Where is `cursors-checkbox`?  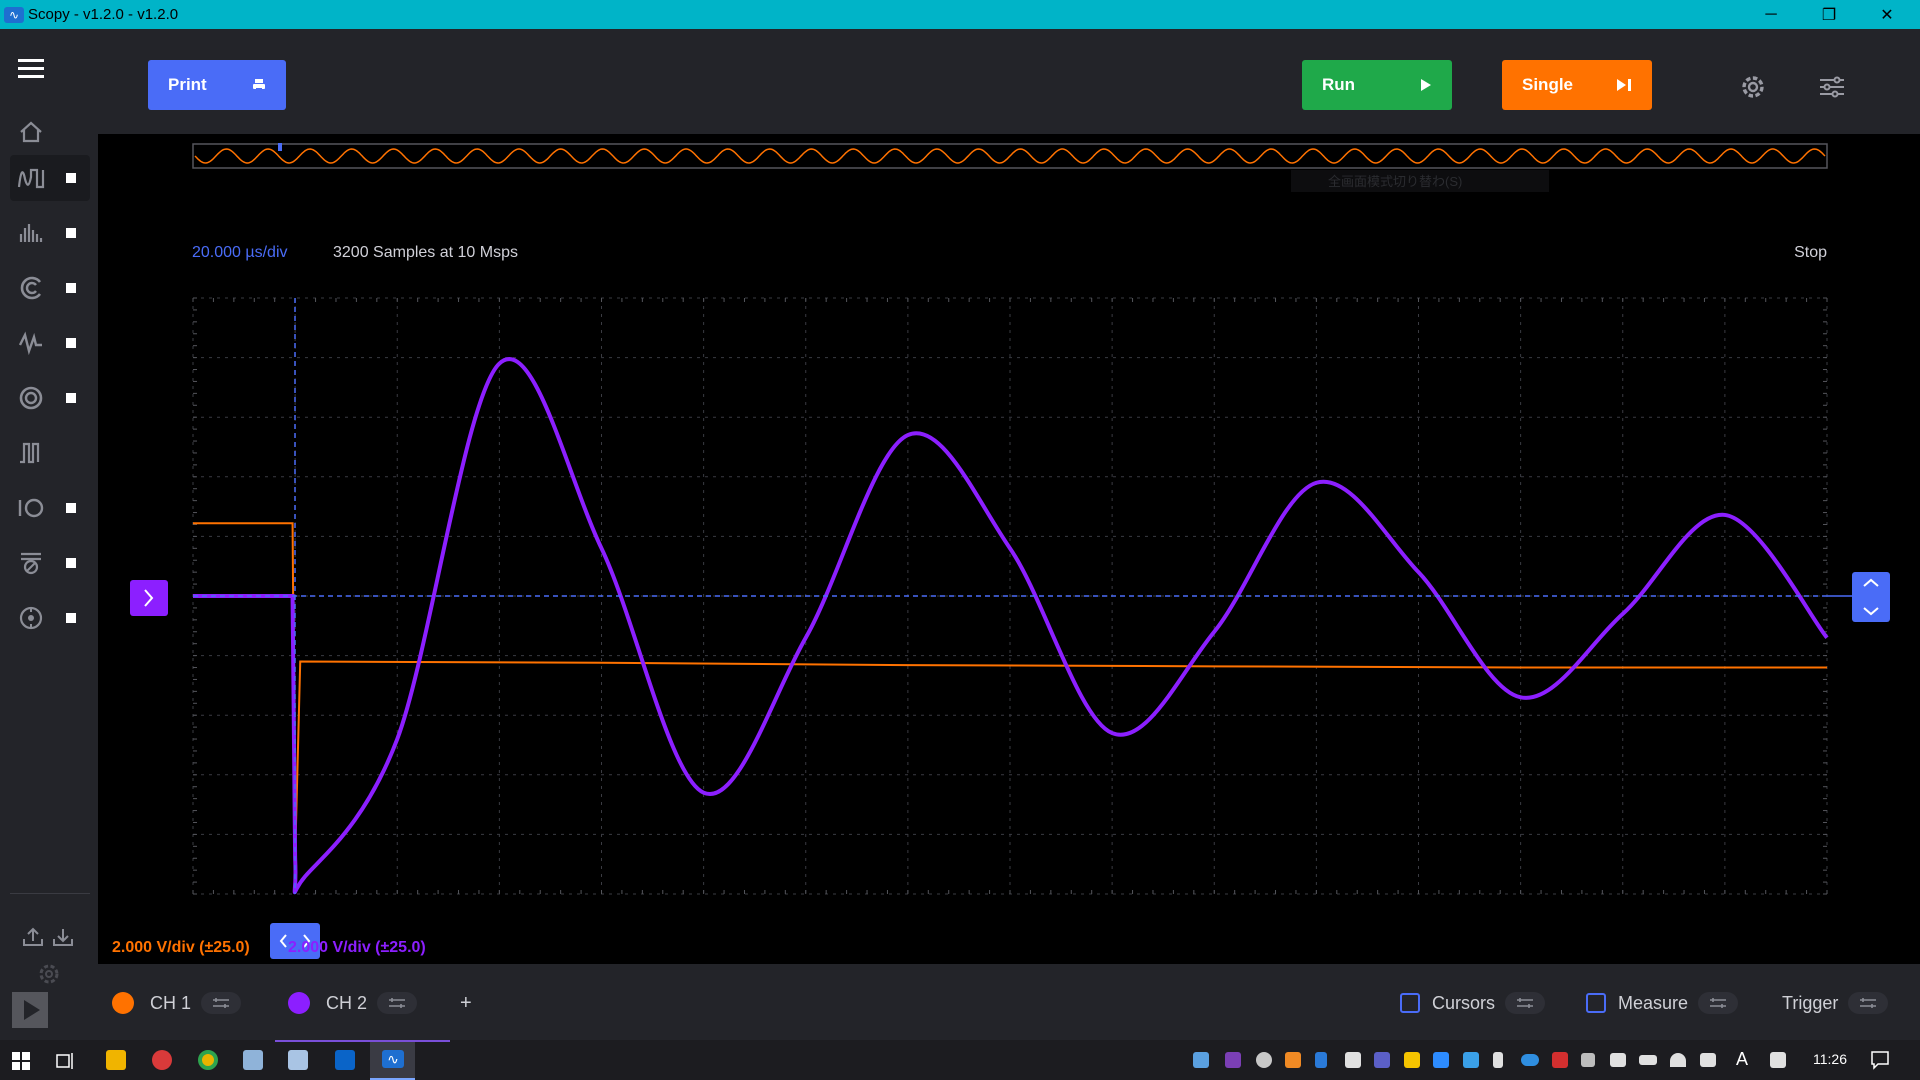
cursors-checkbox is located at coordinates (1410, 1003).